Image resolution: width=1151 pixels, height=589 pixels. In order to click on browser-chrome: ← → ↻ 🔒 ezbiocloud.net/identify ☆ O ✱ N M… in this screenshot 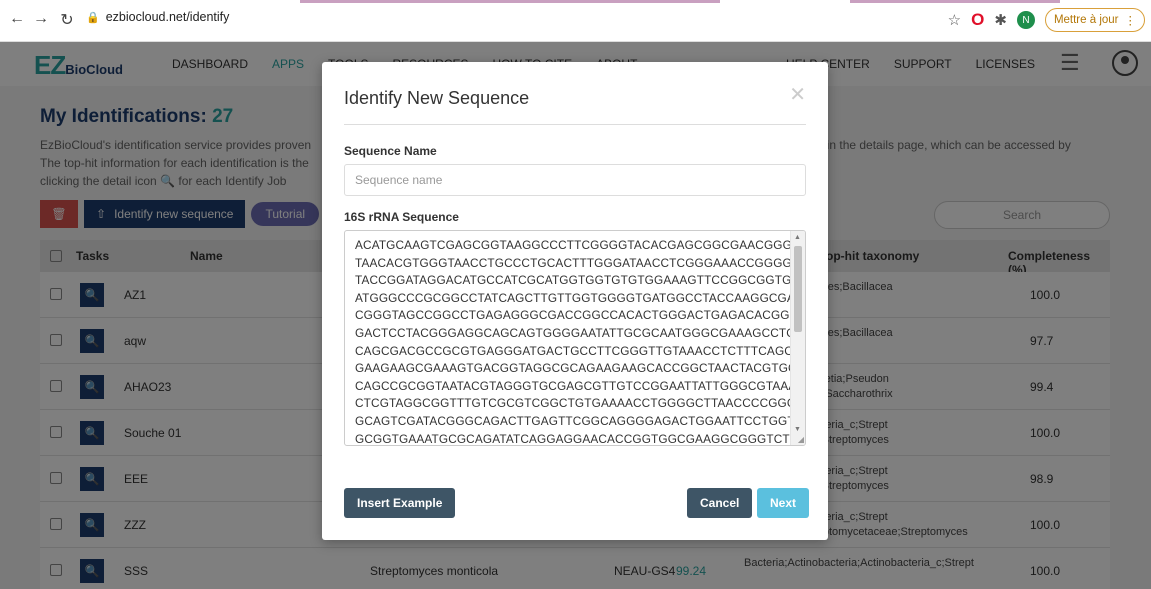, I will do `click(575, 21)`.